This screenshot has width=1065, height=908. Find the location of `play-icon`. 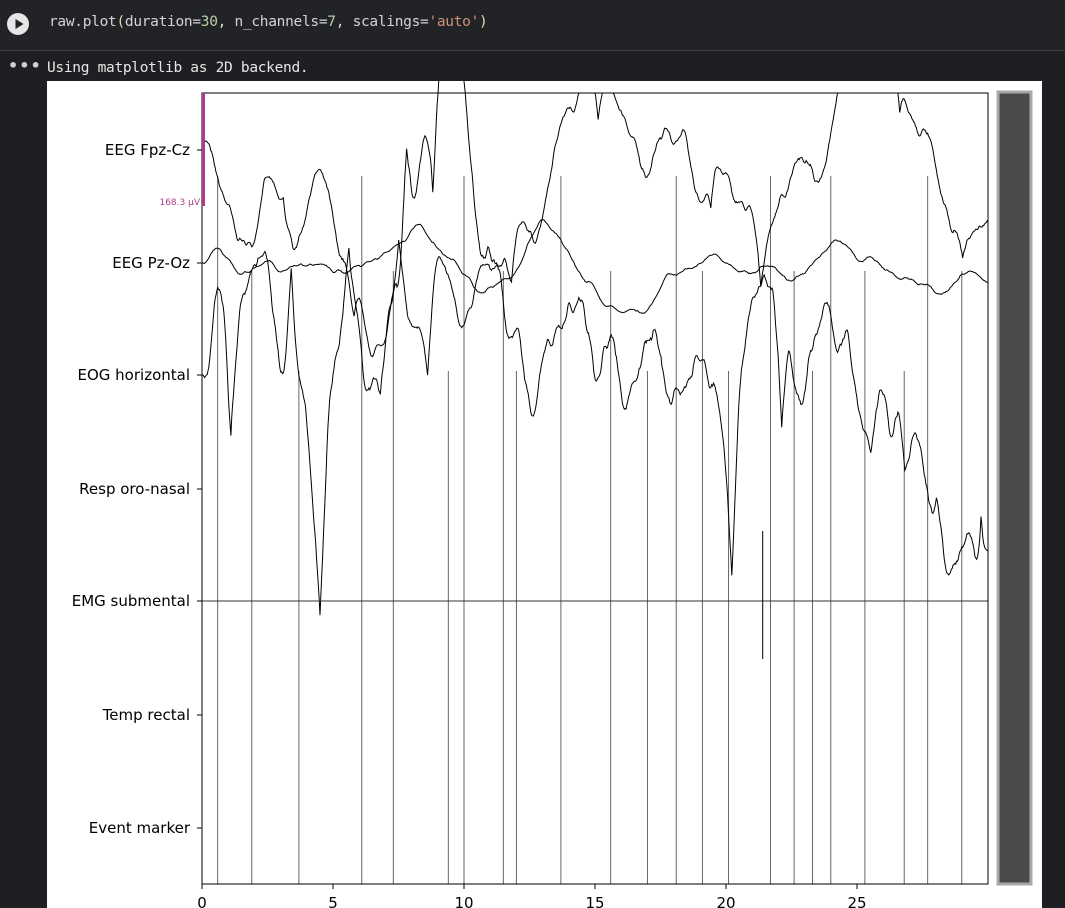

play-icon is located at coordinates (19, 24).